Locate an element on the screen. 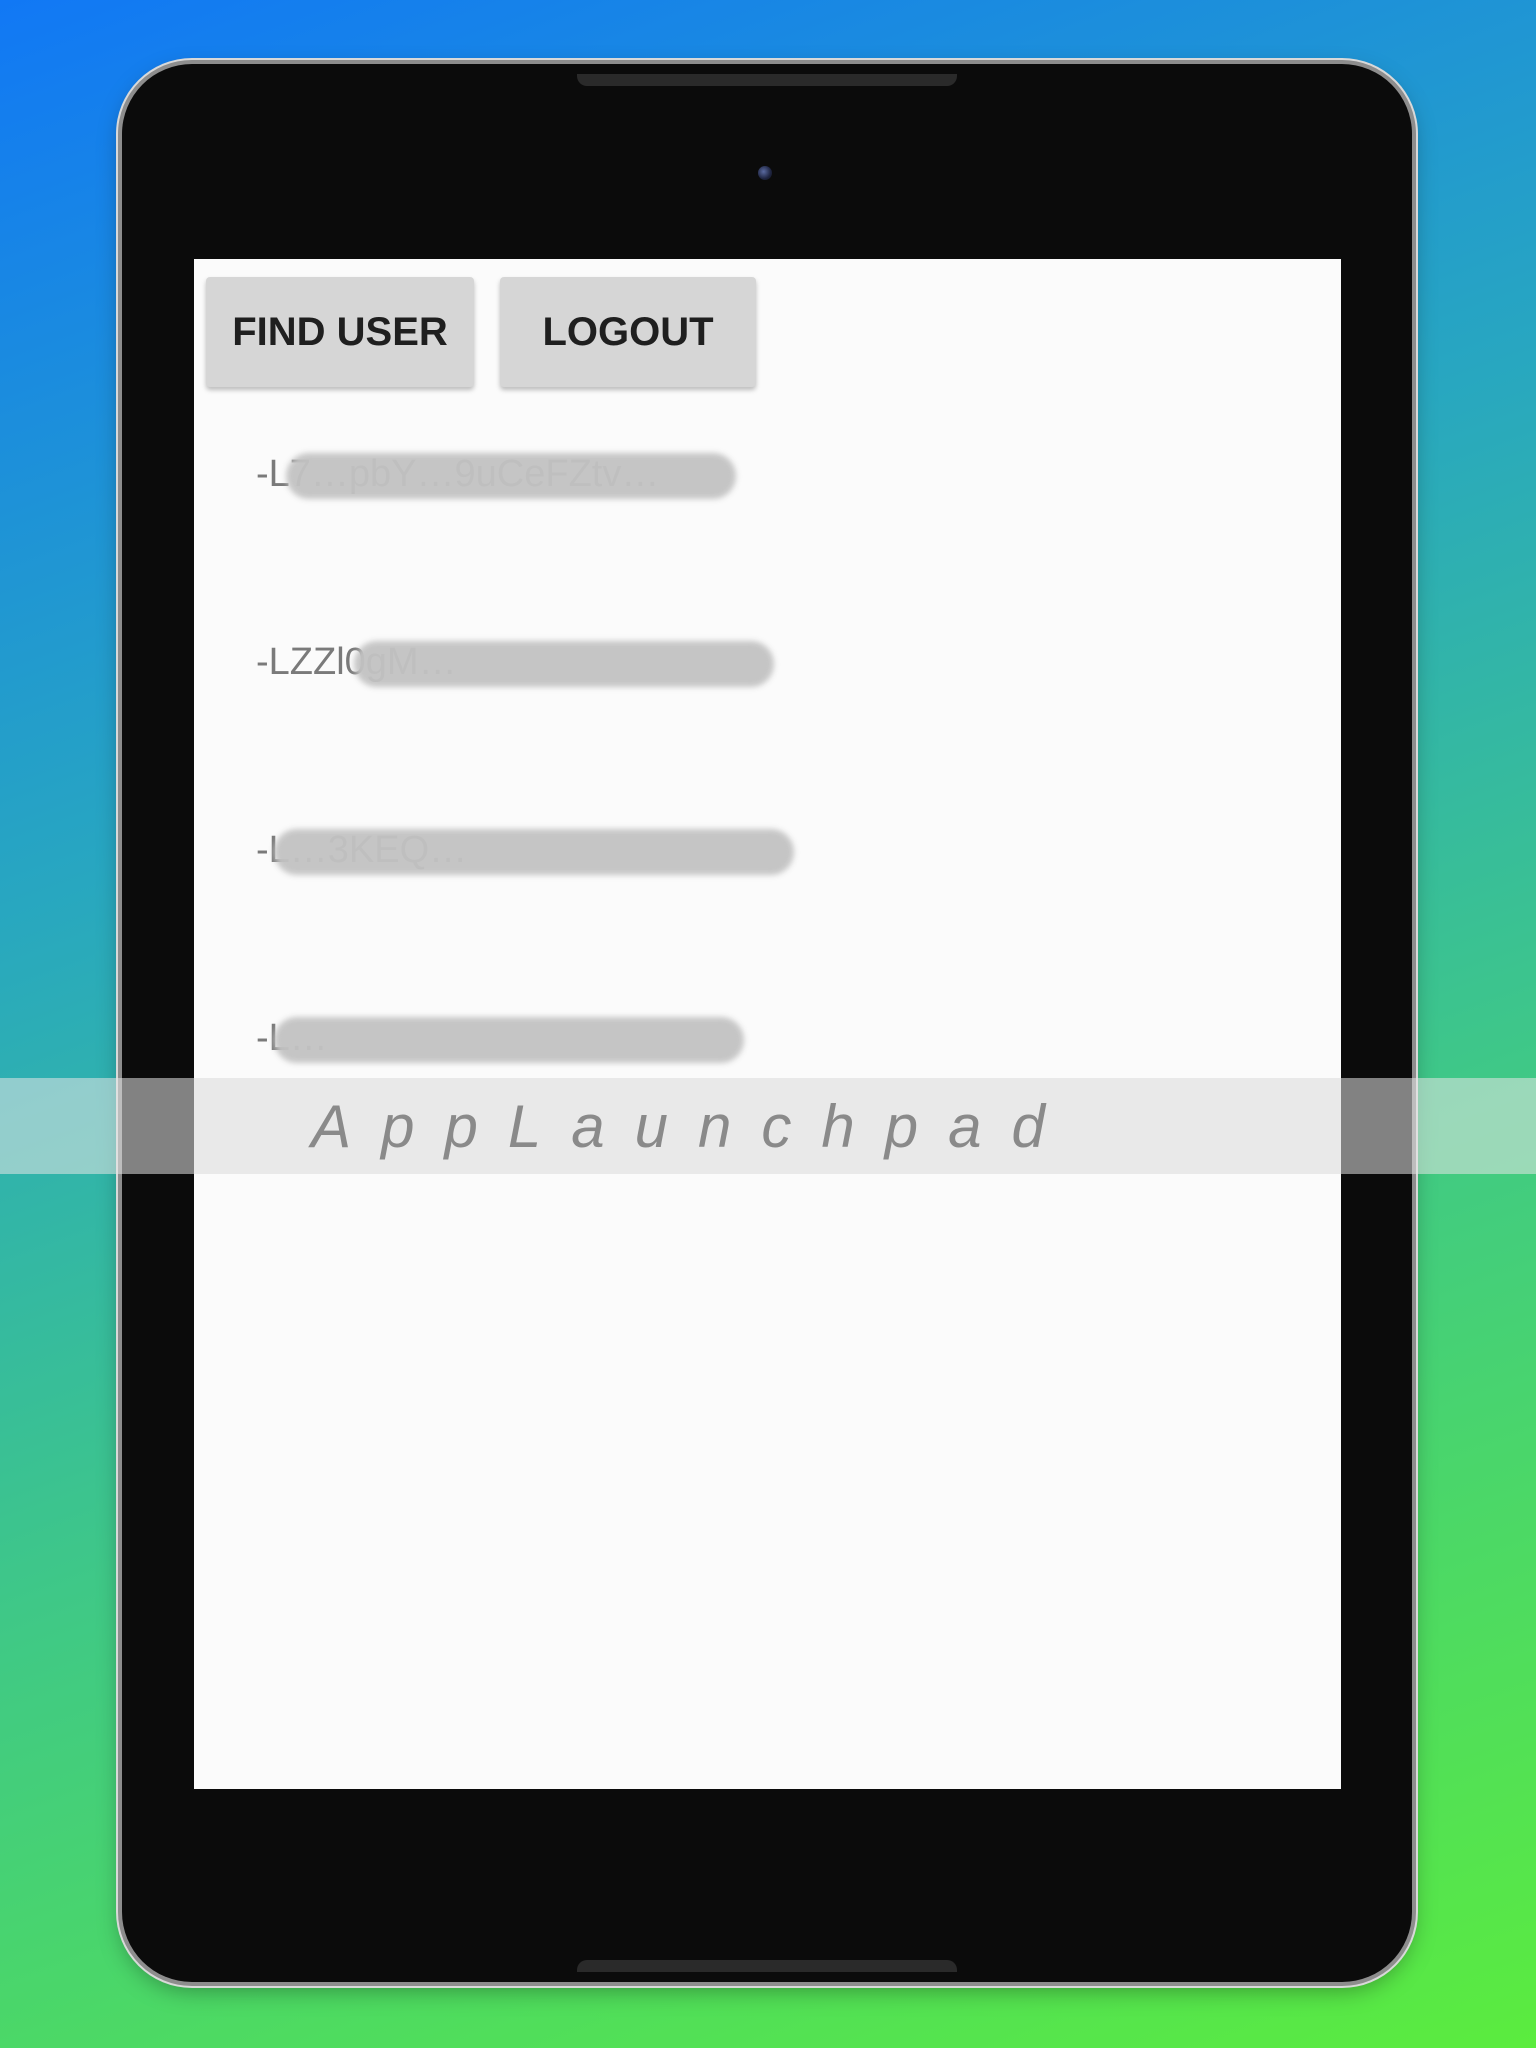 The image size is (1536, 2048). speaker-top is located at coordinates (767, 80).